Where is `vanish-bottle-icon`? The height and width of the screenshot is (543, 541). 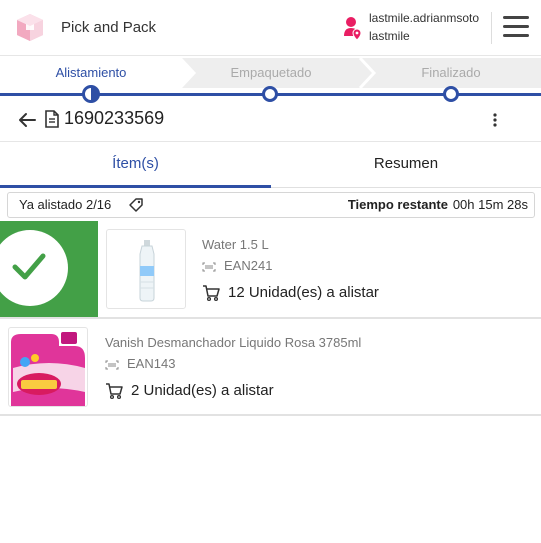 vanish-bottle-icon is located at coordinates (48, 369).